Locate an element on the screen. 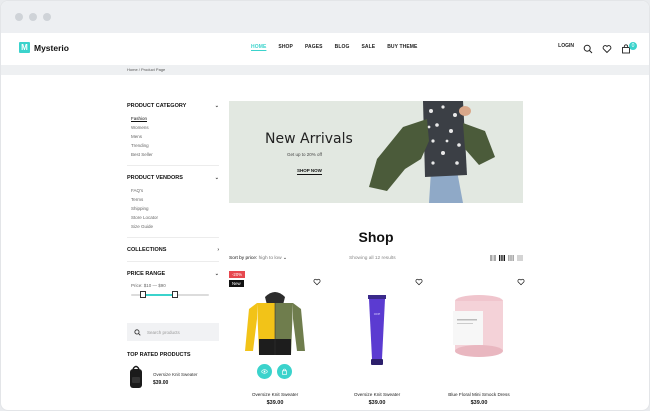 This screenshot has height=411, width=650. slider-fill is located at coordinates (159, 295).